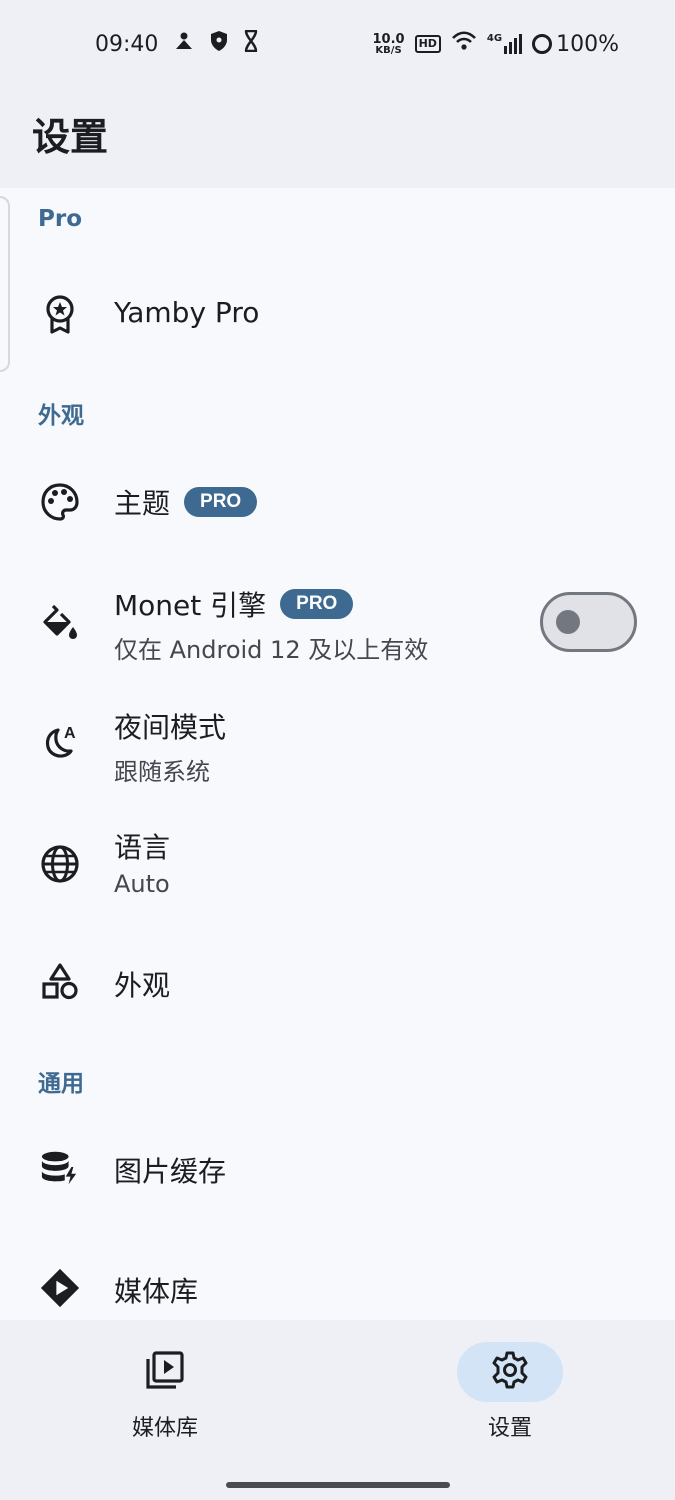 The width and height of the screenshot is (675, 1500). I want to click on nav-pill, so click(165, 1372).